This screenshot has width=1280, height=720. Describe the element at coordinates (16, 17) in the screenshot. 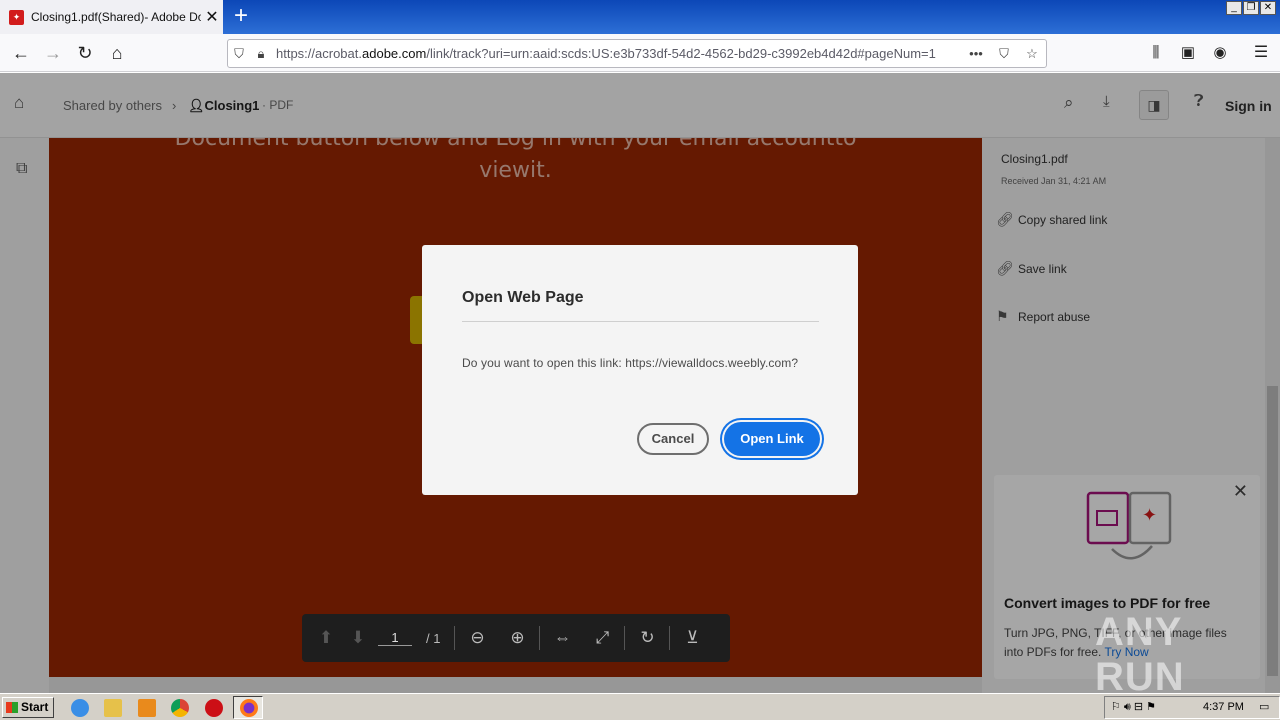

I see `pdf-icon: ✦` at that location.